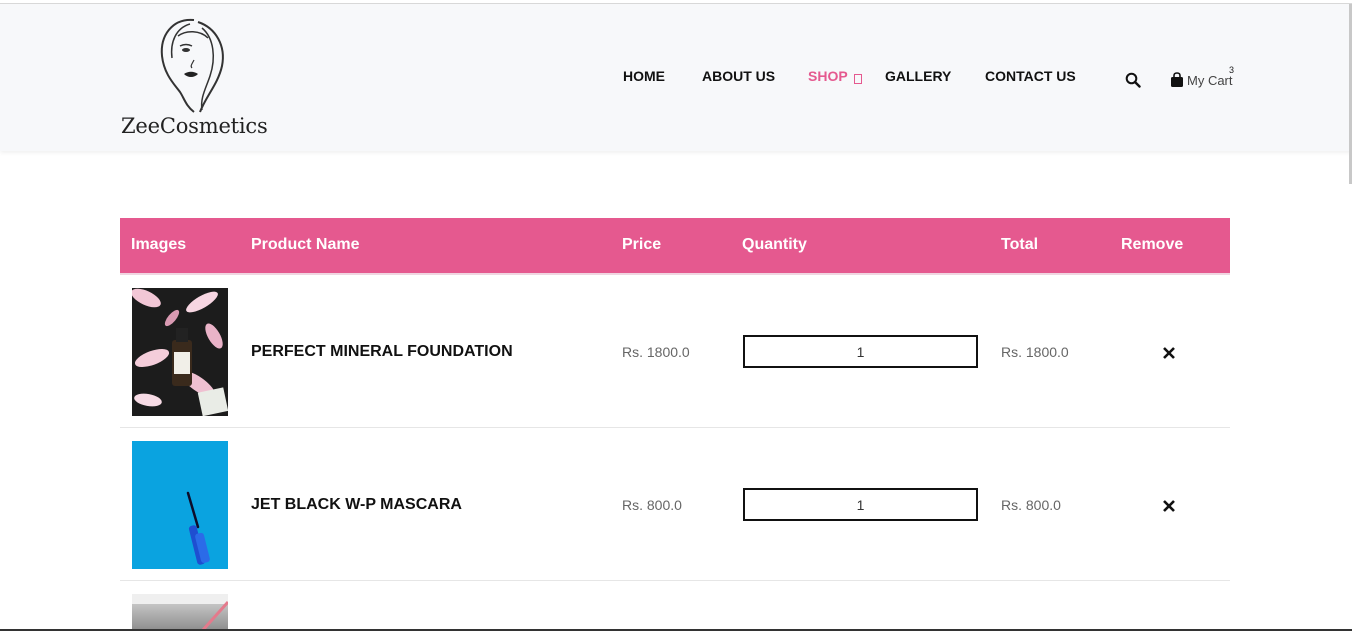  What do you see at coordinates (1020, 244) in the screenshot?
I see `header-total: Total` at bounding box center [1020, 244].